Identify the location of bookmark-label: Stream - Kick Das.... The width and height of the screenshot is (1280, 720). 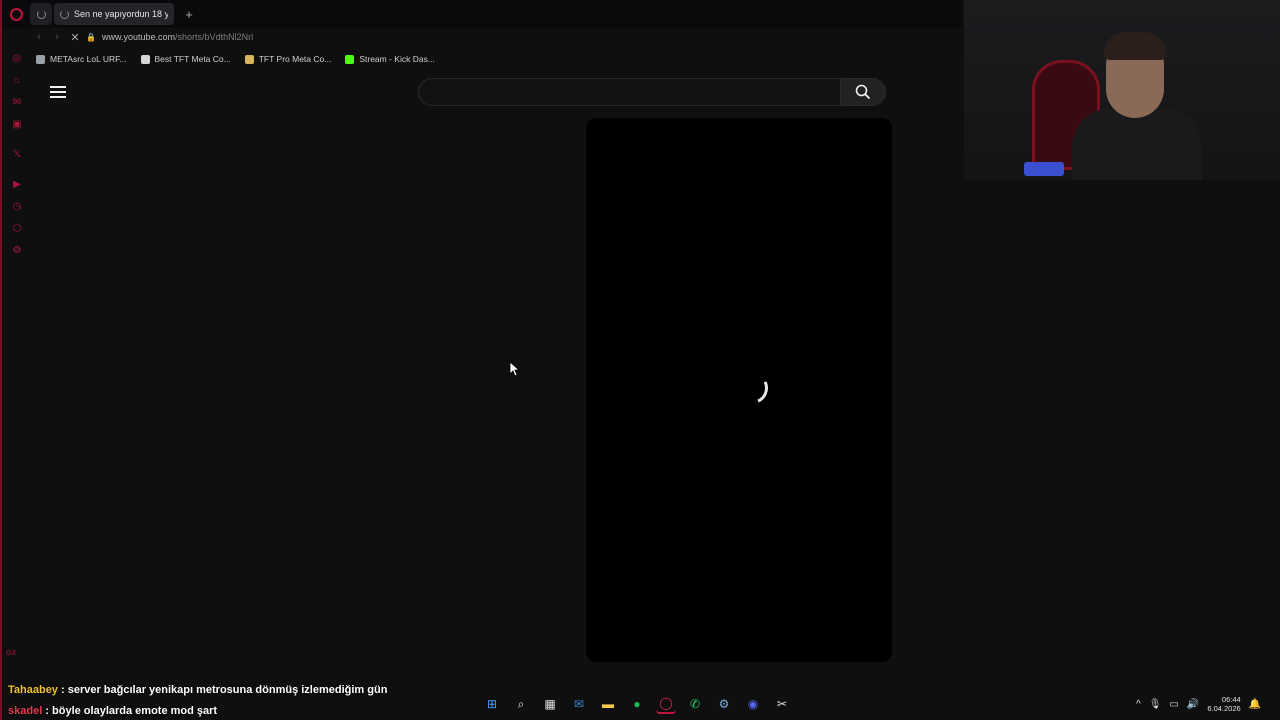
(397, 59).